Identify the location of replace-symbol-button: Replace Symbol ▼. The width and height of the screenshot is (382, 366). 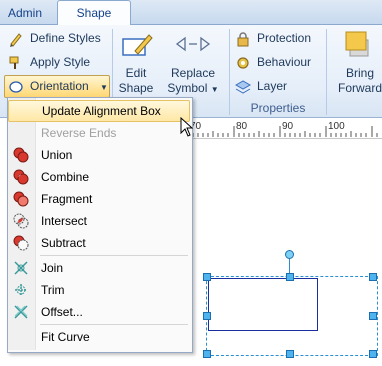
(193, 81).